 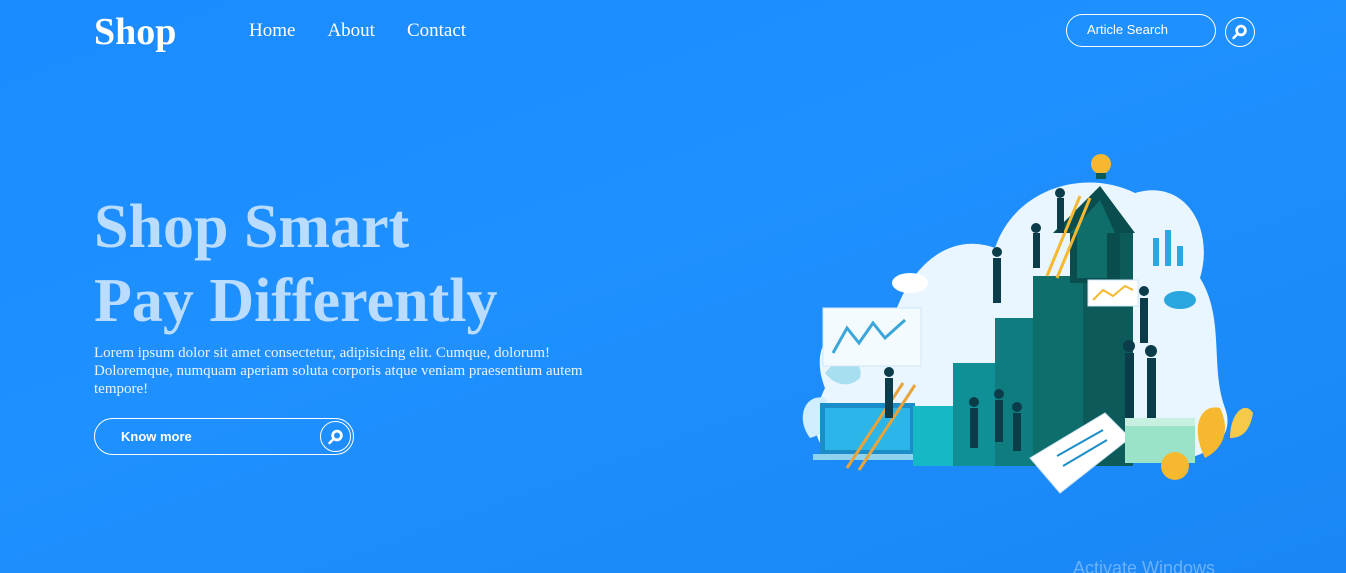 What do you see at coordinates (296, 301) in the screenshot?
I see `hero-title-line2: Pay Differently` at bounding box center [296, 301].